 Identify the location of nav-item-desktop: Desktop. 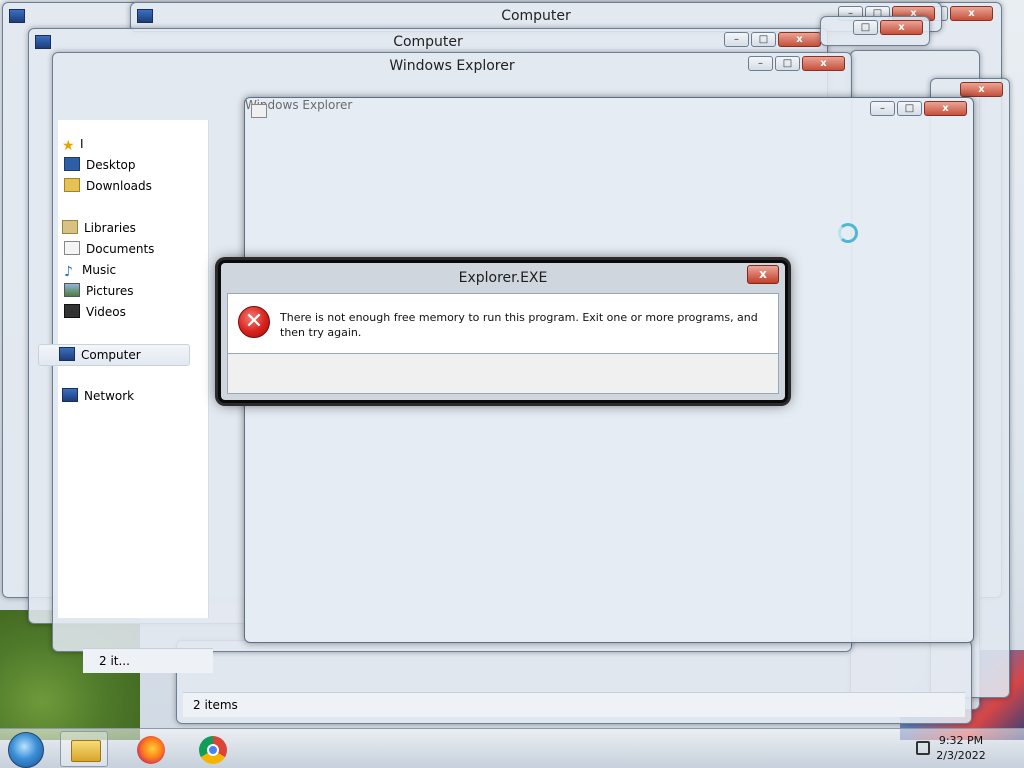
(100, 165).